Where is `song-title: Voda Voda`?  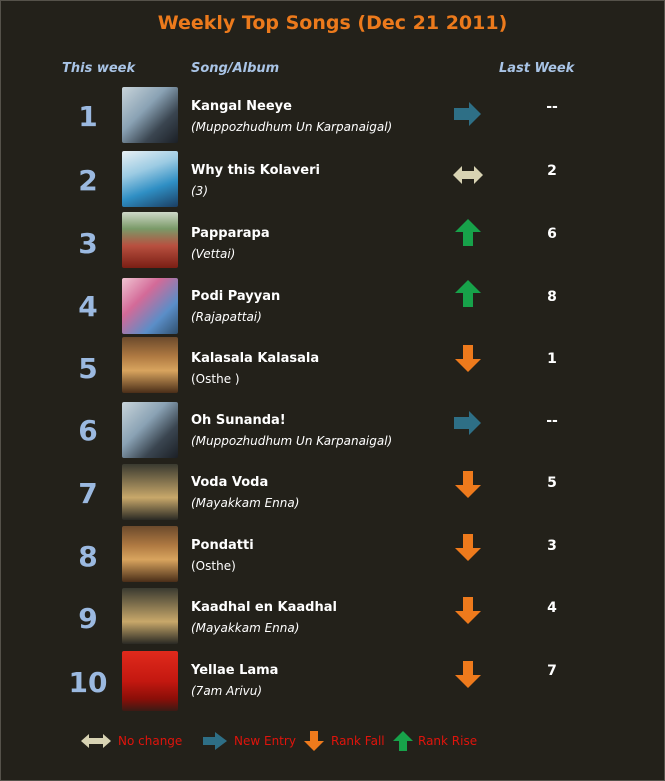
song-title: Voda Voda is located at coordinates (229, 482).